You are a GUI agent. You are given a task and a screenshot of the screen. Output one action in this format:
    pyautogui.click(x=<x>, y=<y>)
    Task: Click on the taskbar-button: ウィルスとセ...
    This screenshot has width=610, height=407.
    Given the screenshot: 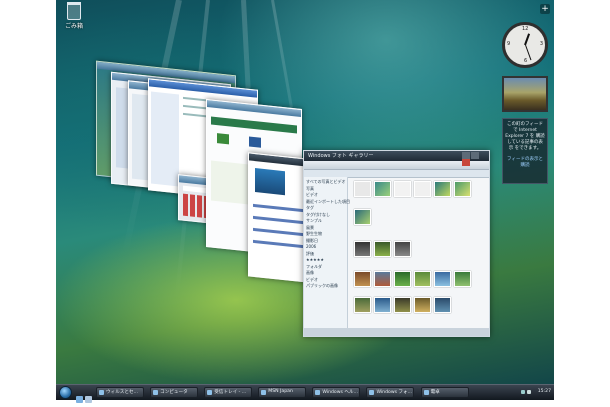 What is the action you would take?
    pyautogui.click(x=120, y=392)
    